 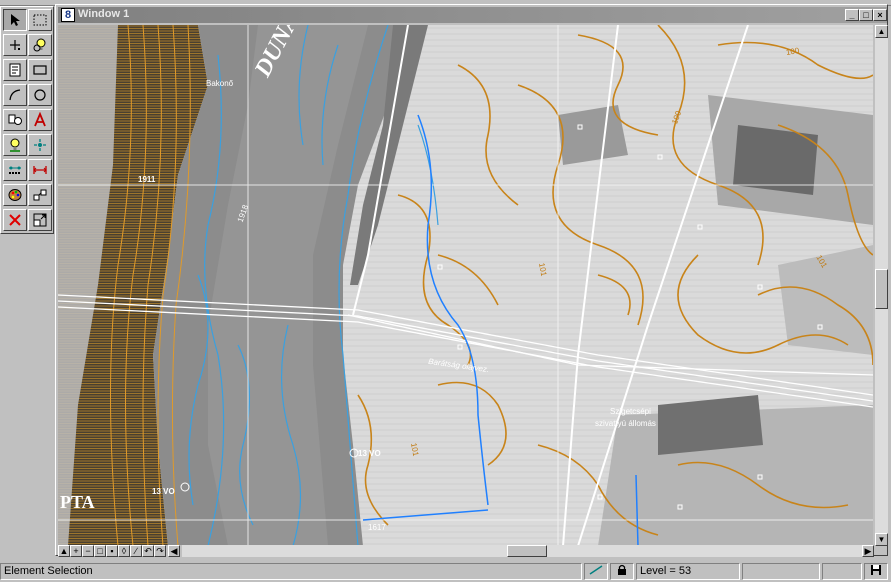 I want to click on update-view-icon: ▲, so click(x=64, y=551).